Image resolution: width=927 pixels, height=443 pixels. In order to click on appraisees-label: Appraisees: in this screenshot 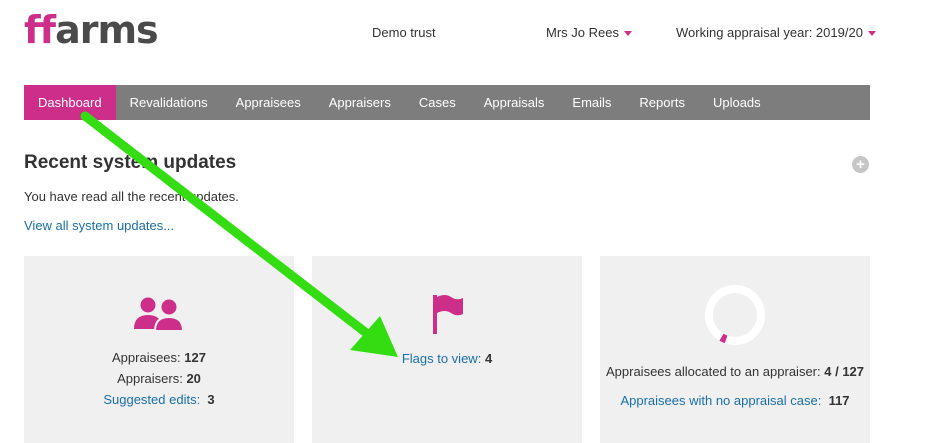, I will do `click(146, 357)`.